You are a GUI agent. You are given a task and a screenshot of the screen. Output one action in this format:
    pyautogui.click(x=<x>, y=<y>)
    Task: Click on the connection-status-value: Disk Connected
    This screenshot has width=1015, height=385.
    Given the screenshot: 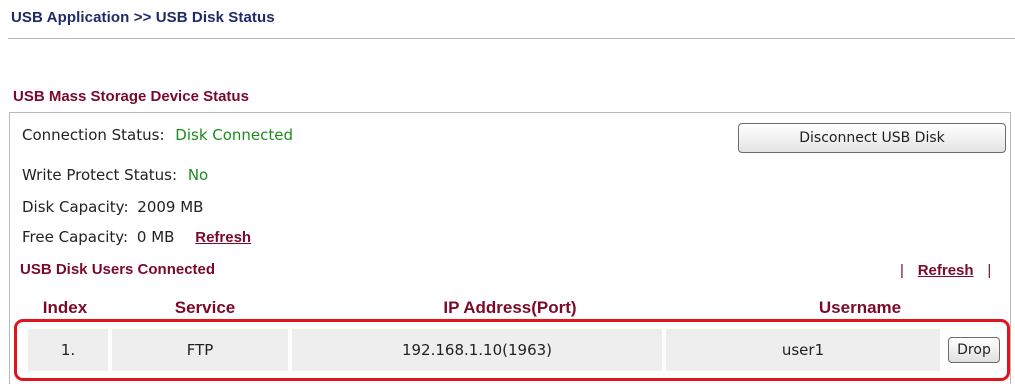 What is the action you would take?
    pyautogui.click(x=234, y=135)
    